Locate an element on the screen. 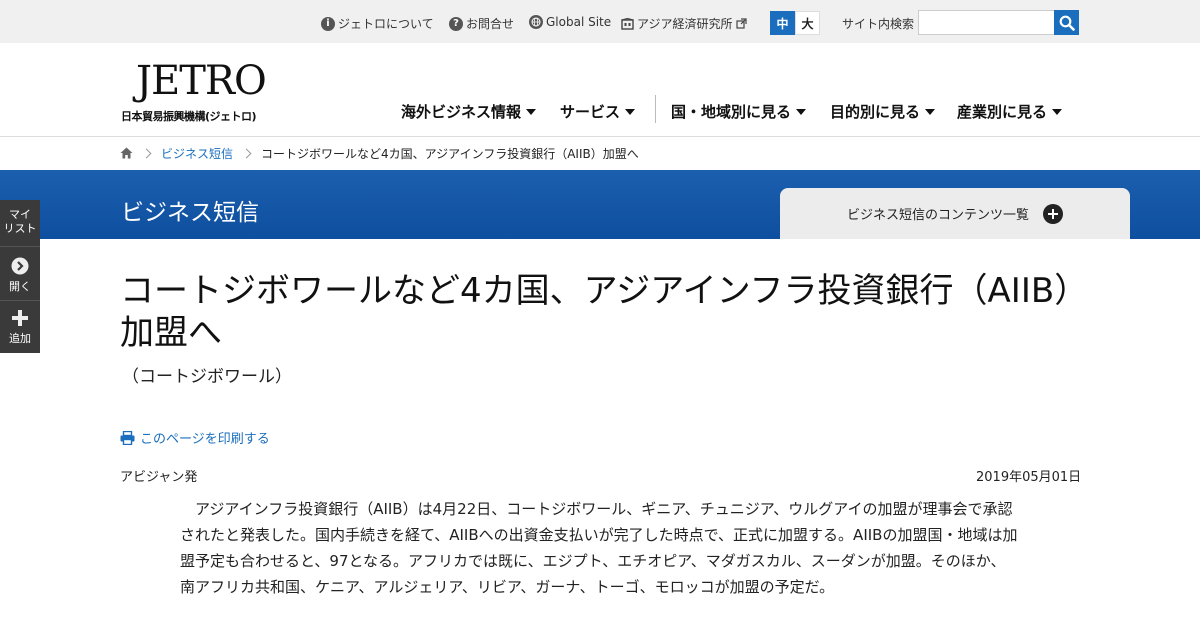  about-link: i ジェトロについて is located at coordinates (377, 23).